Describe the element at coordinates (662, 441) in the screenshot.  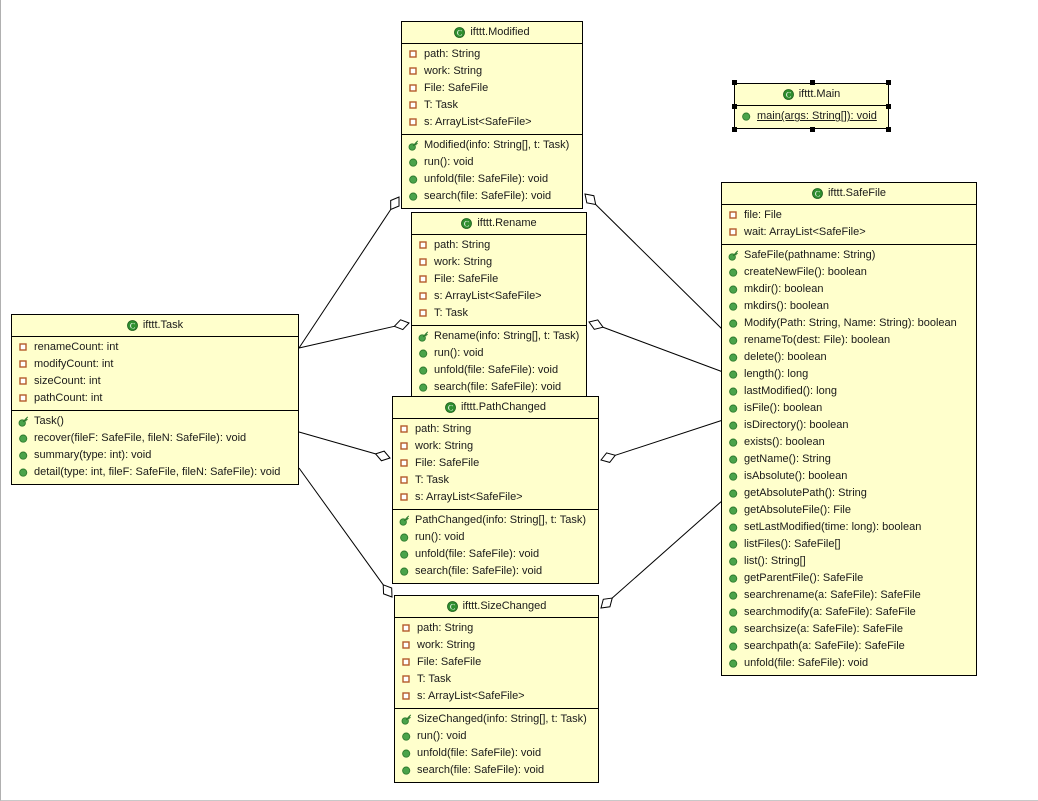
I see `relationship-pathchanged-safefile` at that location.